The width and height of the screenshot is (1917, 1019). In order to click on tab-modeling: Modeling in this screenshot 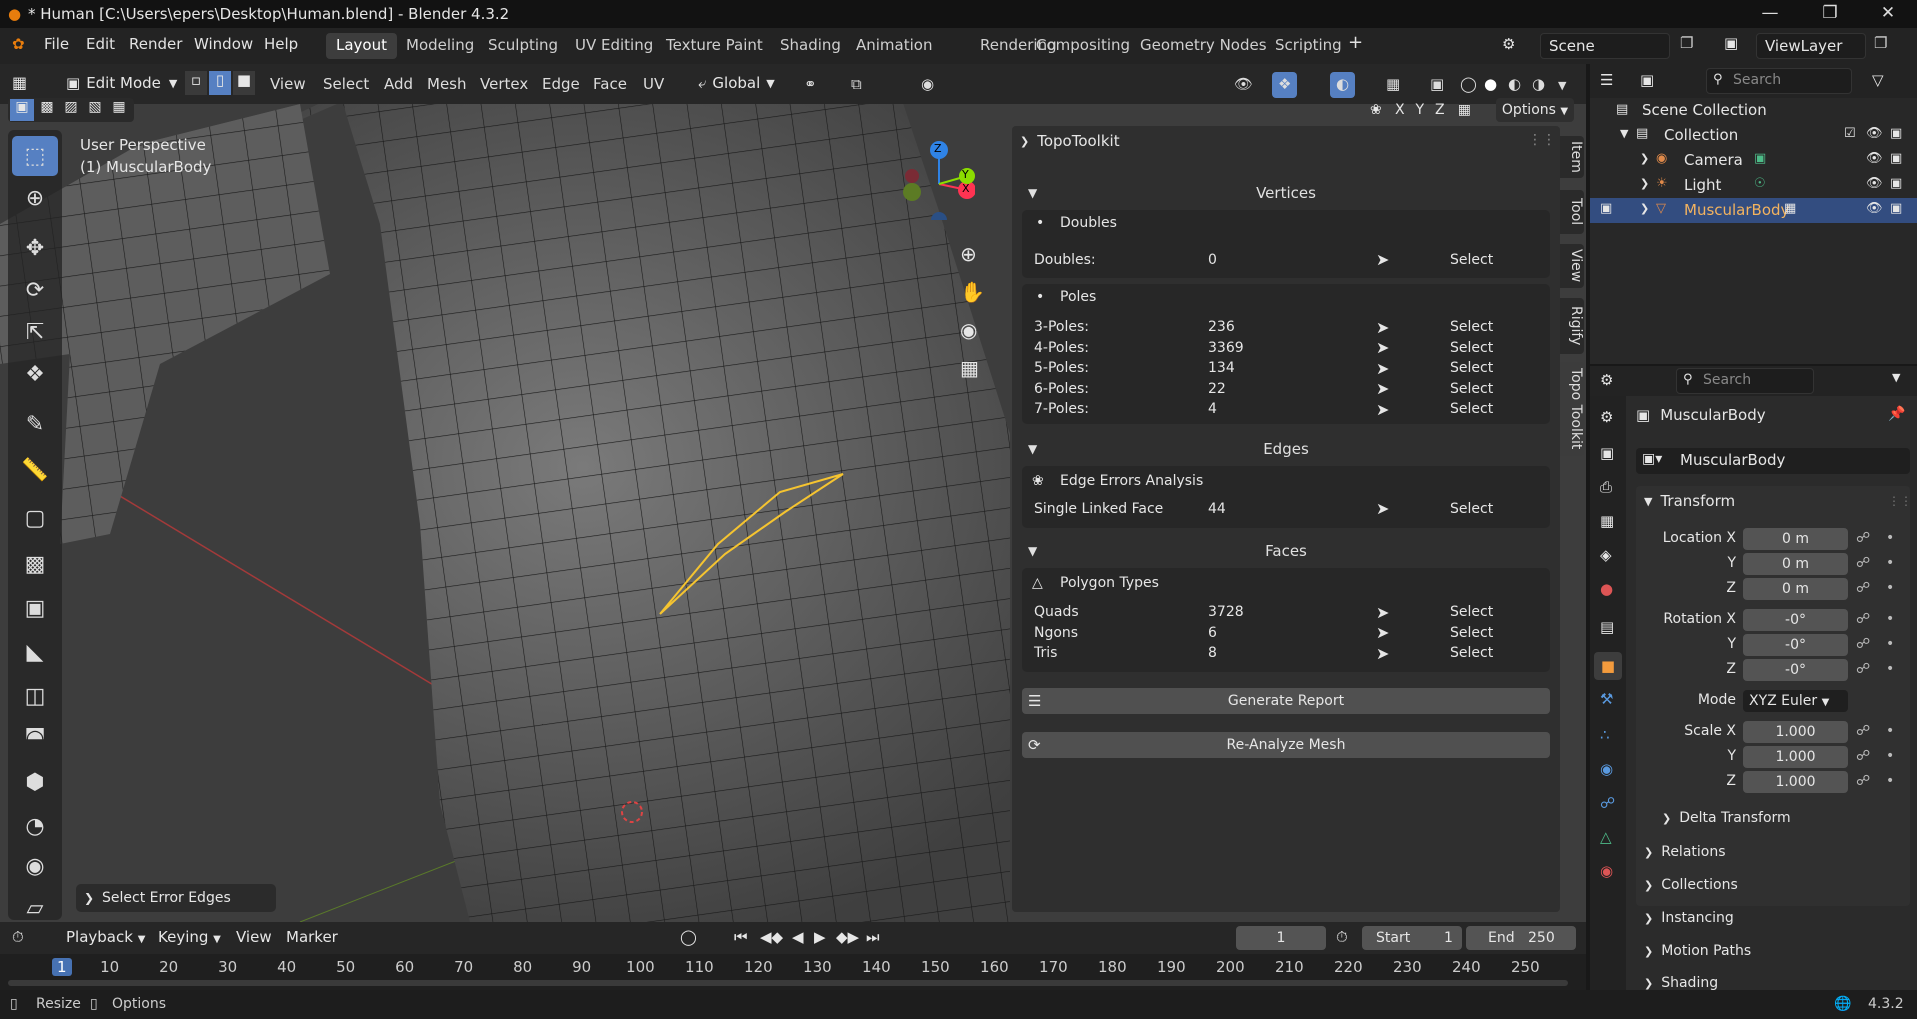, I will do `click(440, 46)`.